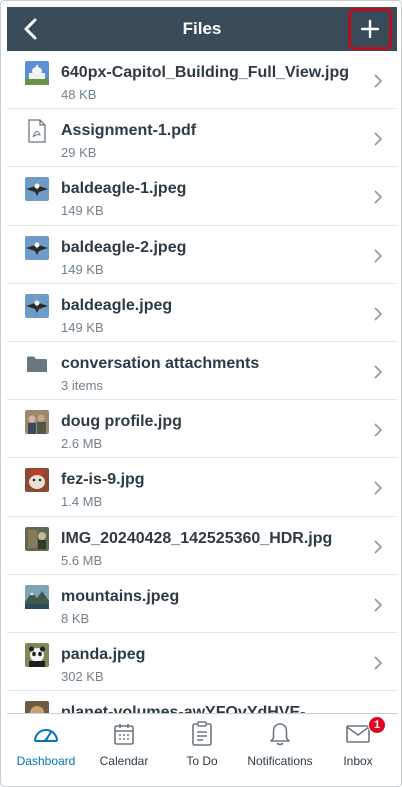 Image resolution: width=402 pixels, height=787 pixels. I want to click on file-row: baldeagle.jpeg 149 KB, so click(202, 313).